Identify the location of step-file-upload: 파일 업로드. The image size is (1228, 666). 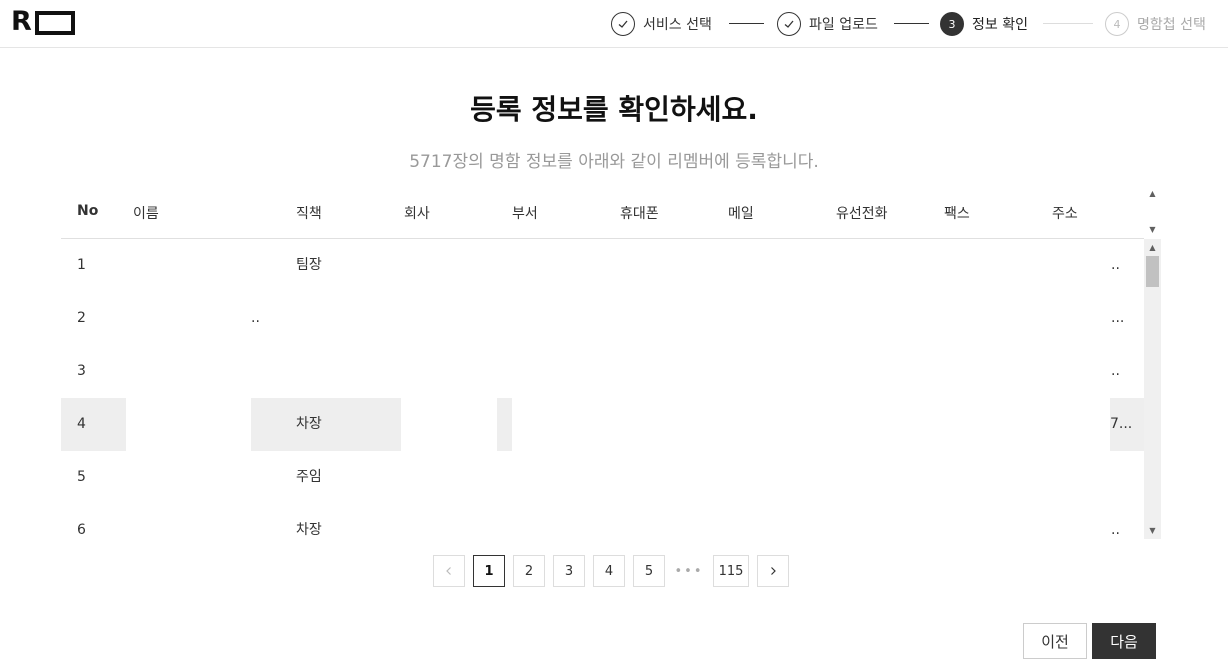
(827, 24).